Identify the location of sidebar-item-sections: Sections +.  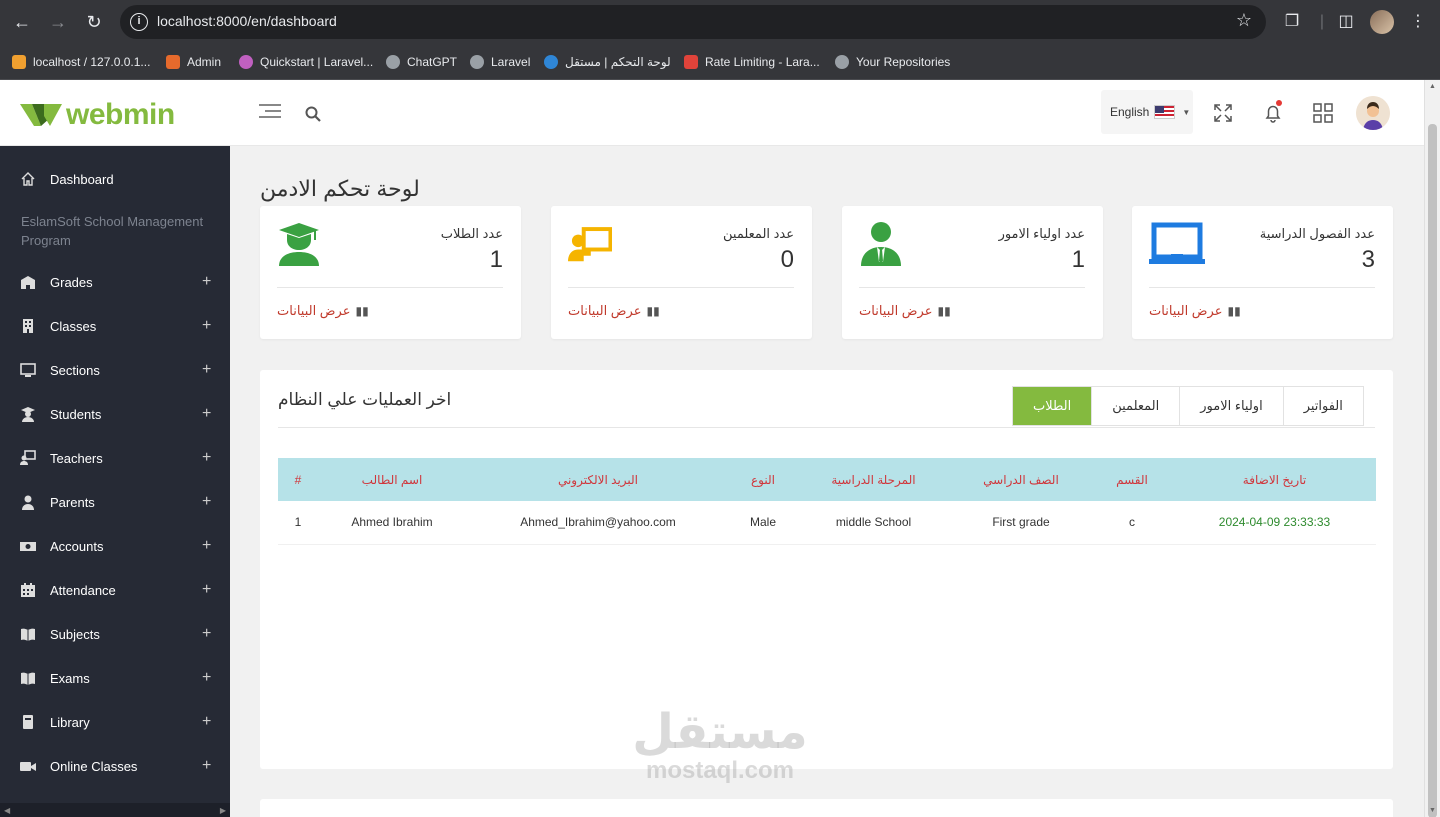
(115, 370).